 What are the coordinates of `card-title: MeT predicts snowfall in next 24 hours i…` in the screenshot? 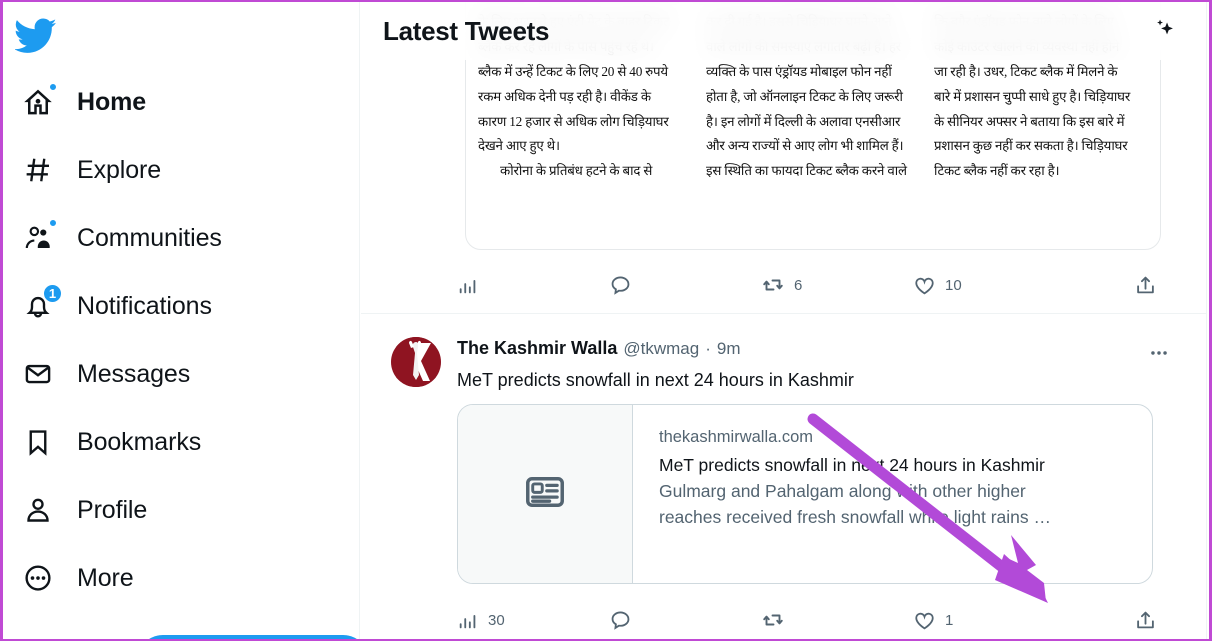 It's located at (852, 464).